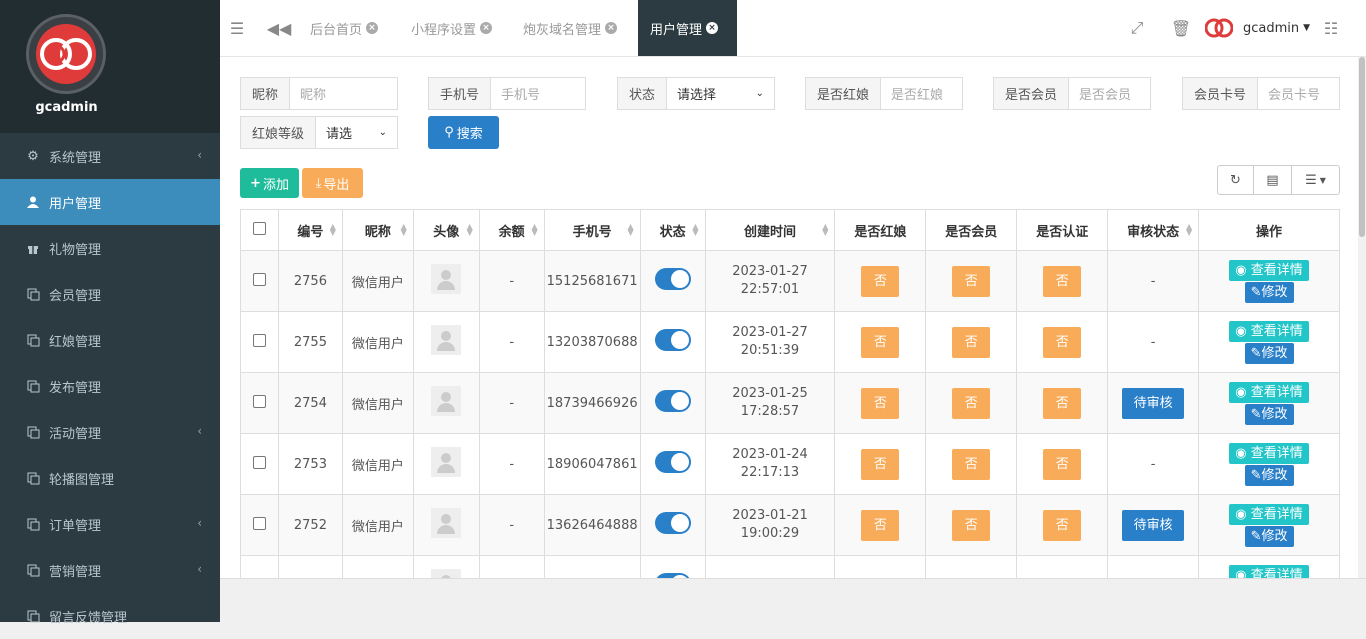 Image resolution: width=1366 pixels, height=639 pixels. Describe the element at coordinates (1362, 147) in the screenshot. I see `scrollbar-thumb` at that location.